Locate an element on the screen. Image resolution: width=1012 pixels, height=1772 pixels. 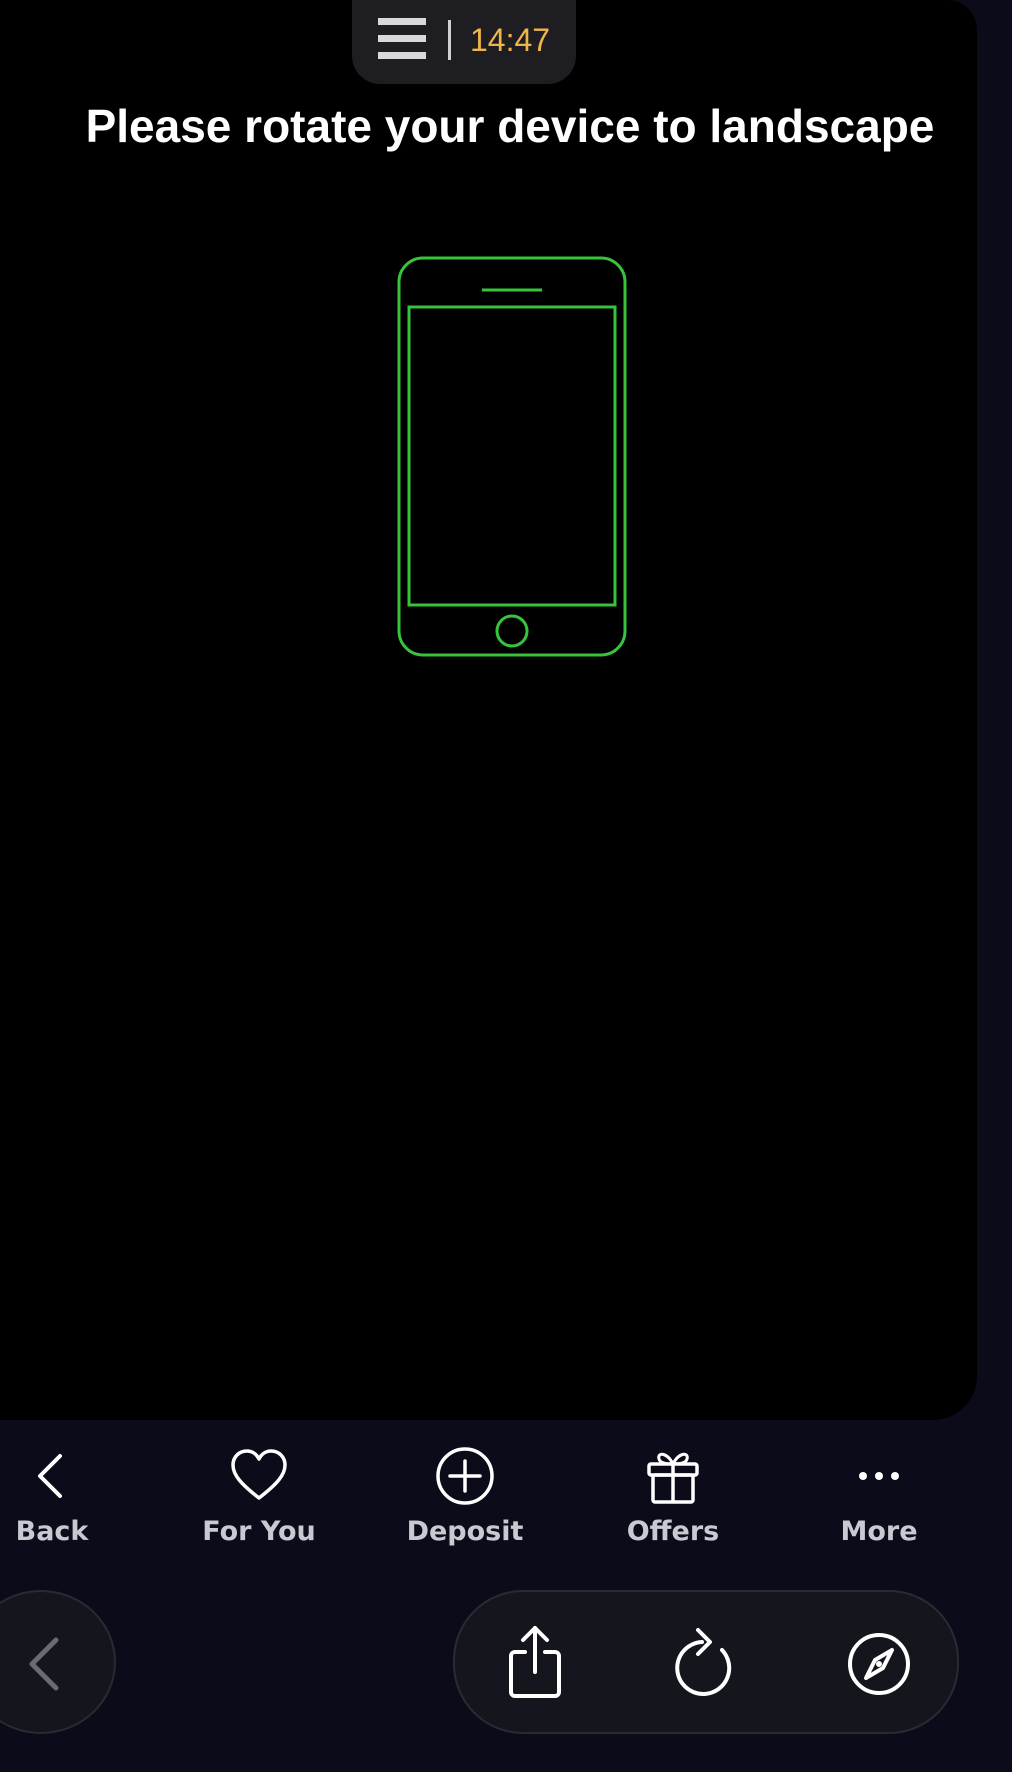
tab-back: Back is located at coordinates (71, 1511).